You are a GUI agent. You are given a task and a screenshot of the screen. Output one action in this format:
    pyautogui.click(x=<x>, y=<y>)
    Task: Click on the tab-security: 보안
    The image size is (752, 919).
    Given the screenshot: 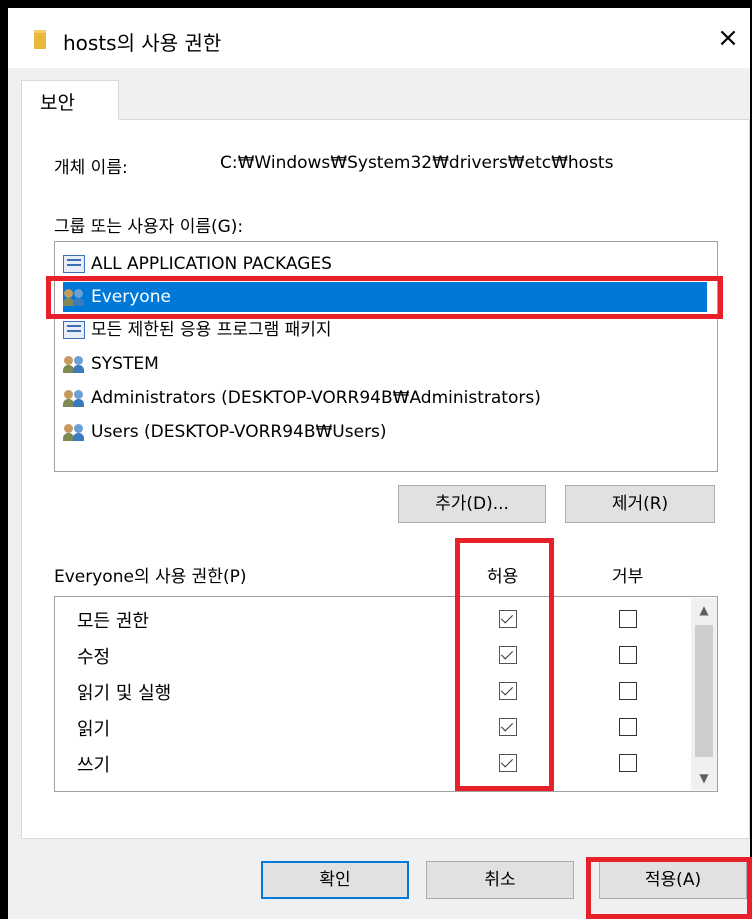 What is the action you would take?
    pyautogui.click(x=70, y=100)
    